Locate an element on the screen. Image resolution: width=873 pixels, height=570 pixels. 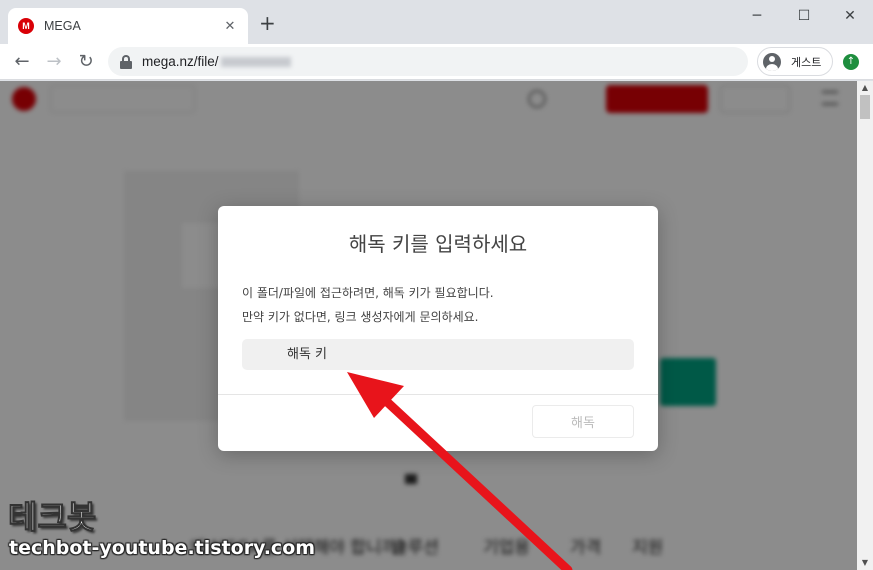
dialog-message-line1: 이 폴더/파일에 접근하려면, 해독 키가 필요합니다. is located at coordinates (368, 293).